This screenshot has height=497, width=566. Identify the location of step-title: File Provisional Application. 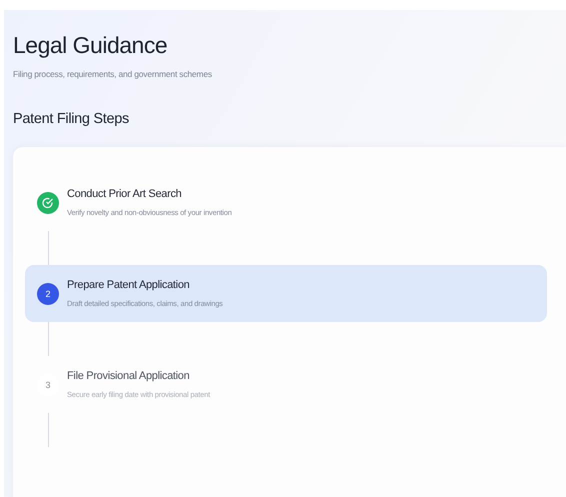
(128, 376).